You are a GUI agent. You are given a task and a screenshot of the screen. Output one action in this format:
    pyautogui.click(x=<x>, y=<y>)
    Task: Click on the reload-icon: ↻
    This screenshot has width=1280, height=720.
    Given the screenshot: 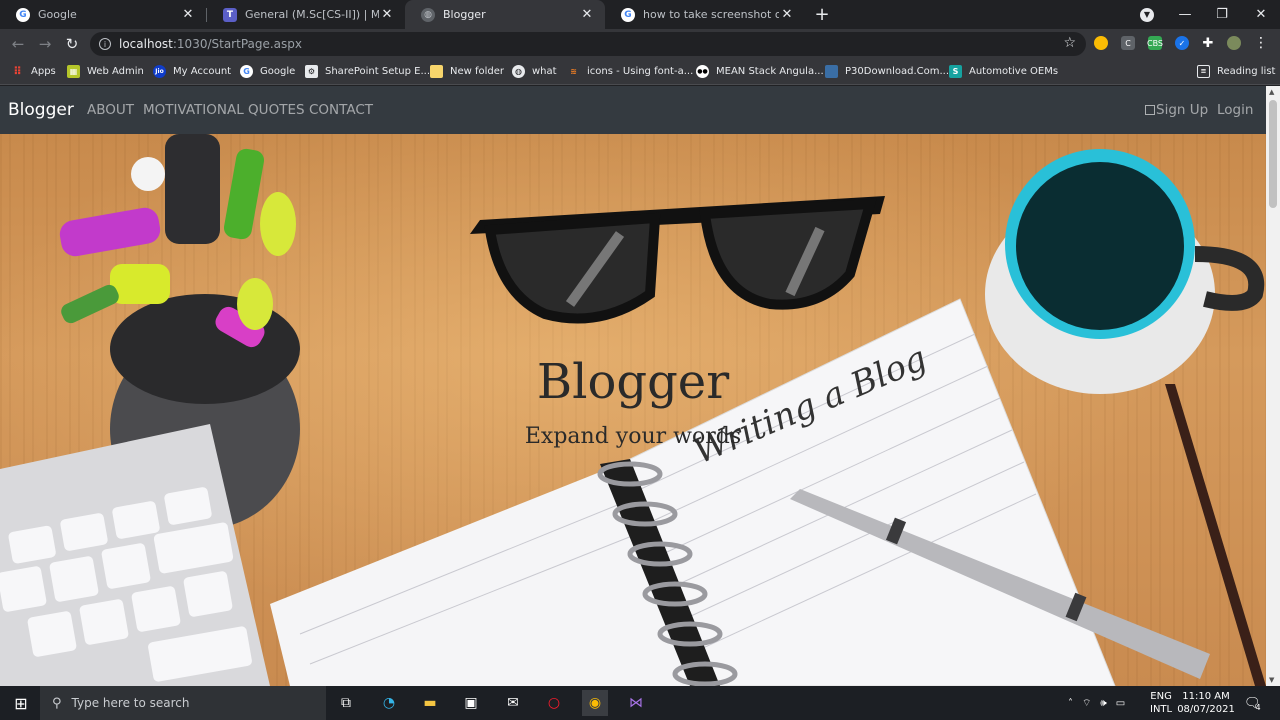 What is the action you would take?
    pyautogui.click(x=72, y=44)
    